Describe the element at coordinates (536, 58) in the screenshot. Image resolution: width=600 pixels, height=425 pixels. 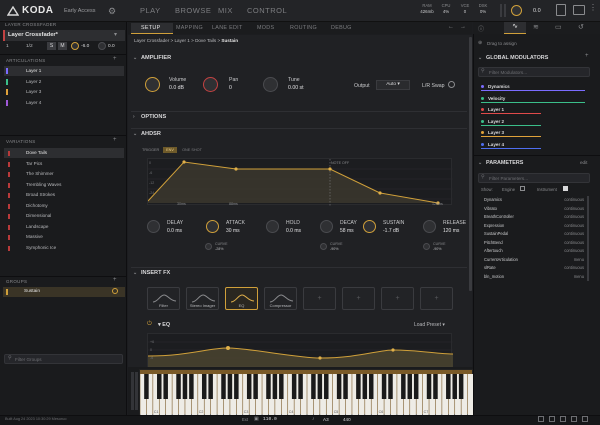
I see `global-modulators-header: ⌄ GLOBAL MODULATORS` at that location.